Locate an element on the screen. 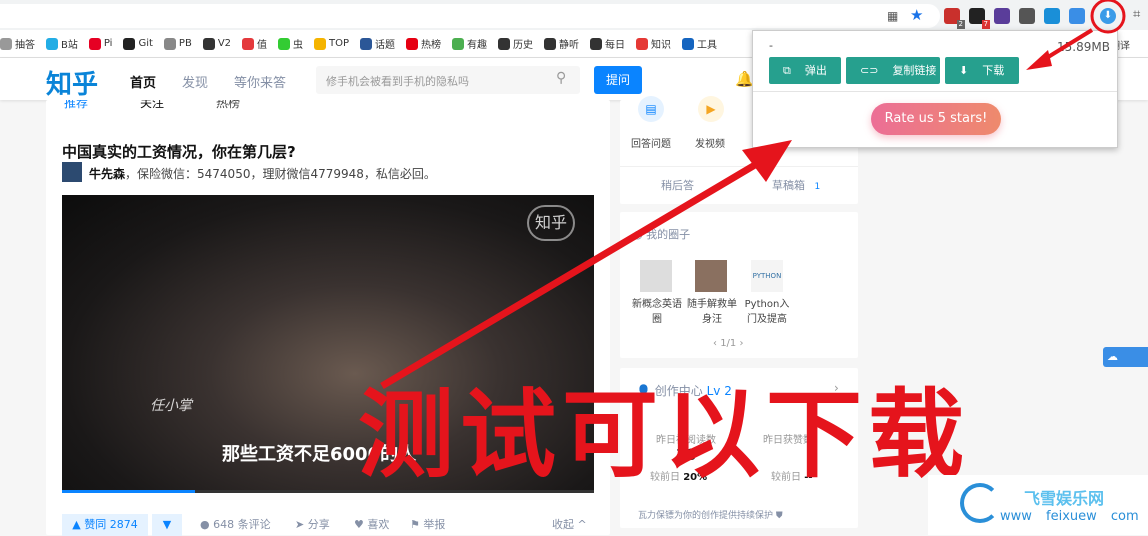 This screenshot has width=1148, height=536. site-watermark: 飞雪娱乐网 www feixuew com is located at coordinates (1038, 505).